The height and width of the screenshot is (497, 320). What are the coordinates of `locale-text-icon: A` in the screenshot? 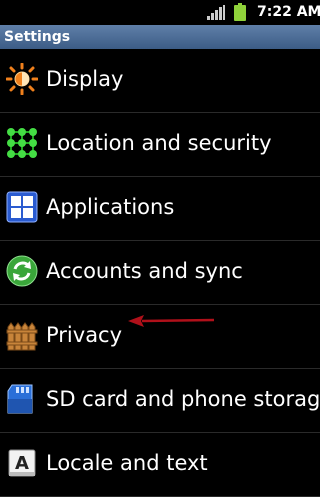 It's located at (22, 463).